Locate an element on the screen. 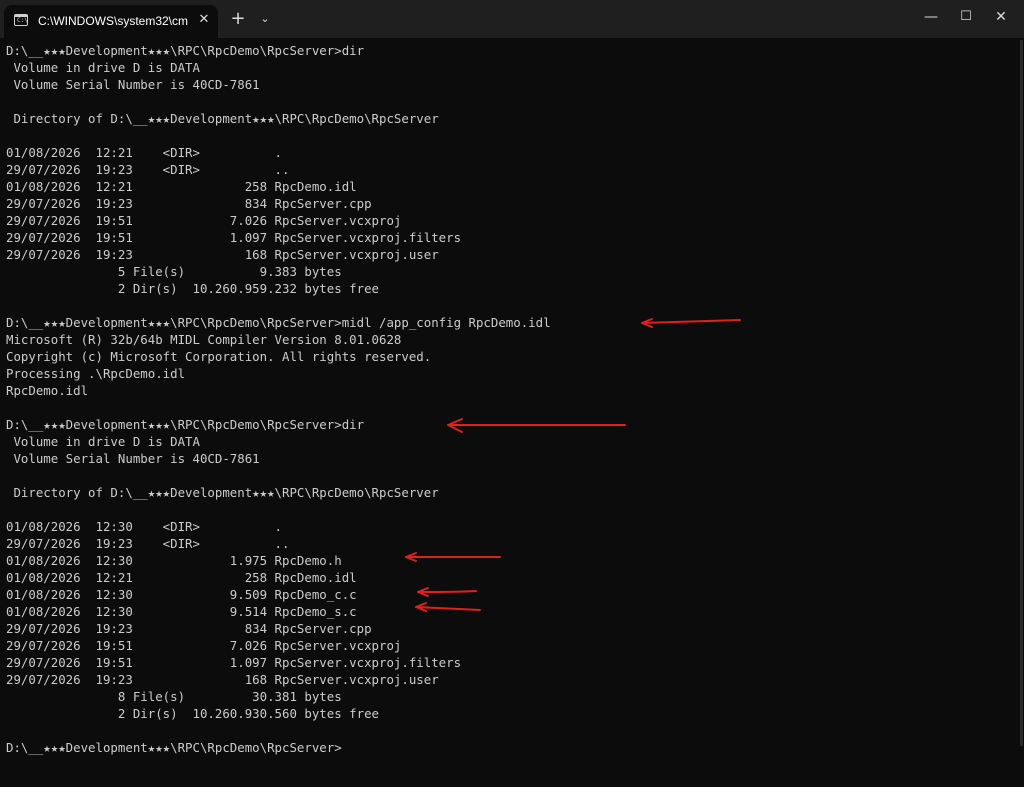 Image resolution: width=1024 pixels, height=787 pixels. scrollbar-thumb is located at coordinates (1021, 393).